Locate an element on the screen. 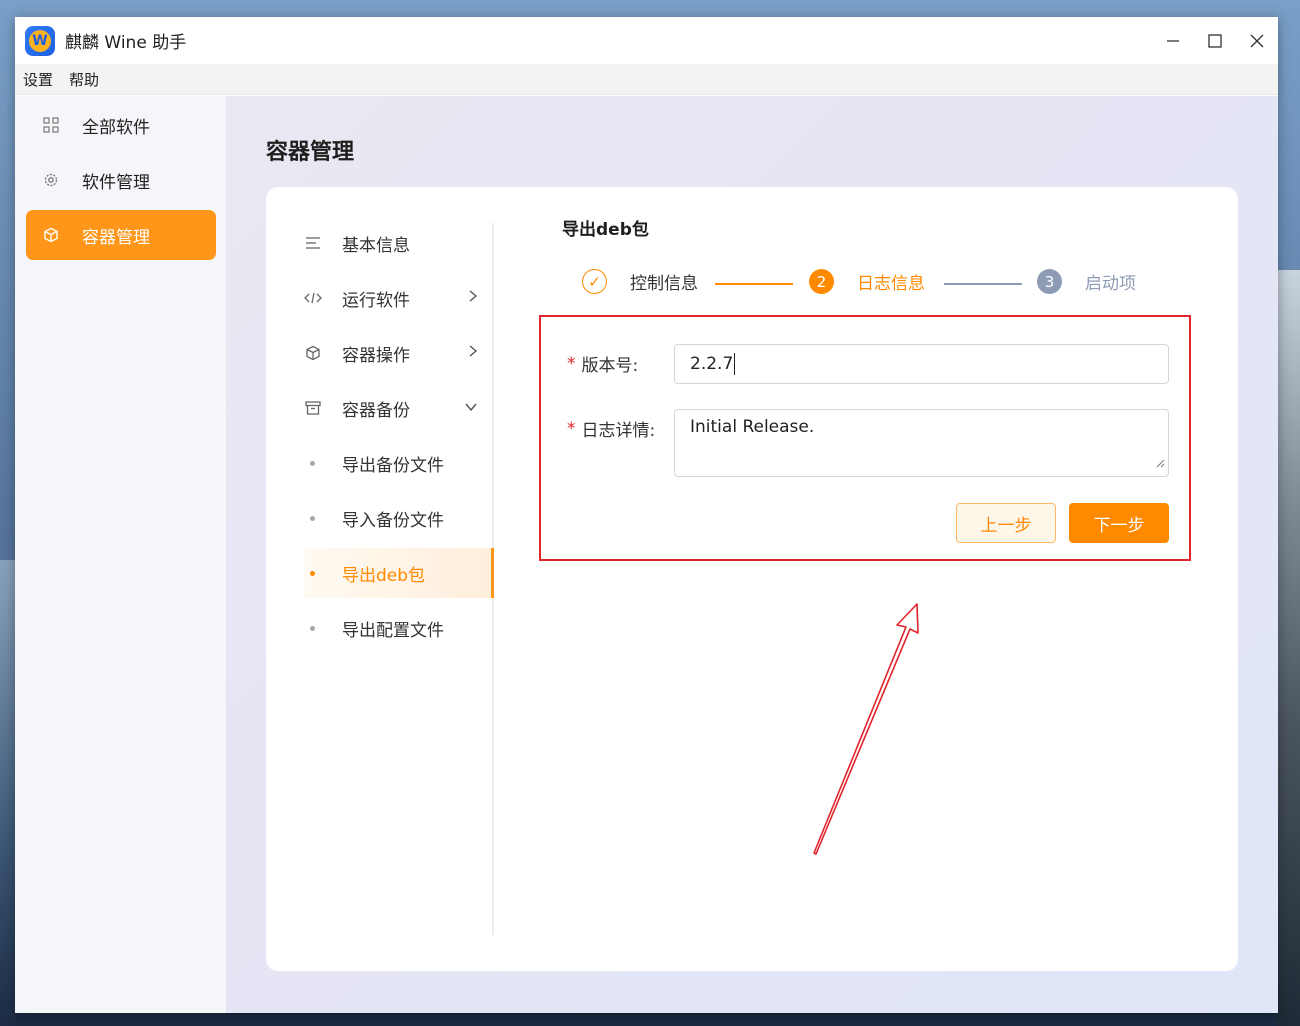 The width and height of the screenshot is (1300, 1026). subnav-item-label: 导入备份文件 is located at coordinates (393, 520).